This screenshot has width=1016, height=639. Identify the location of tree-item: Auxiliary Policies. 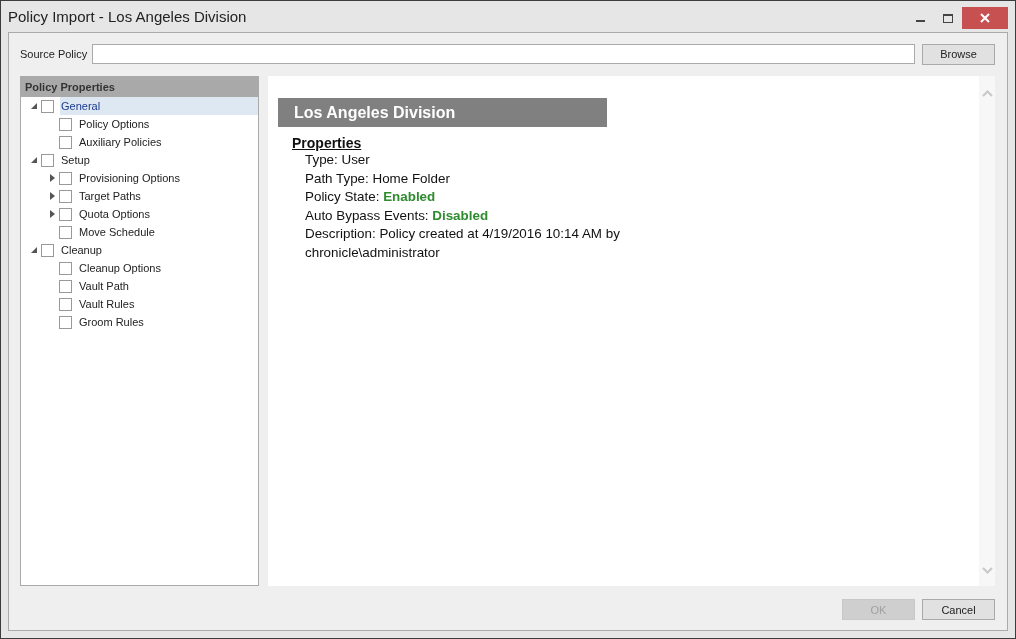
(168, 142).